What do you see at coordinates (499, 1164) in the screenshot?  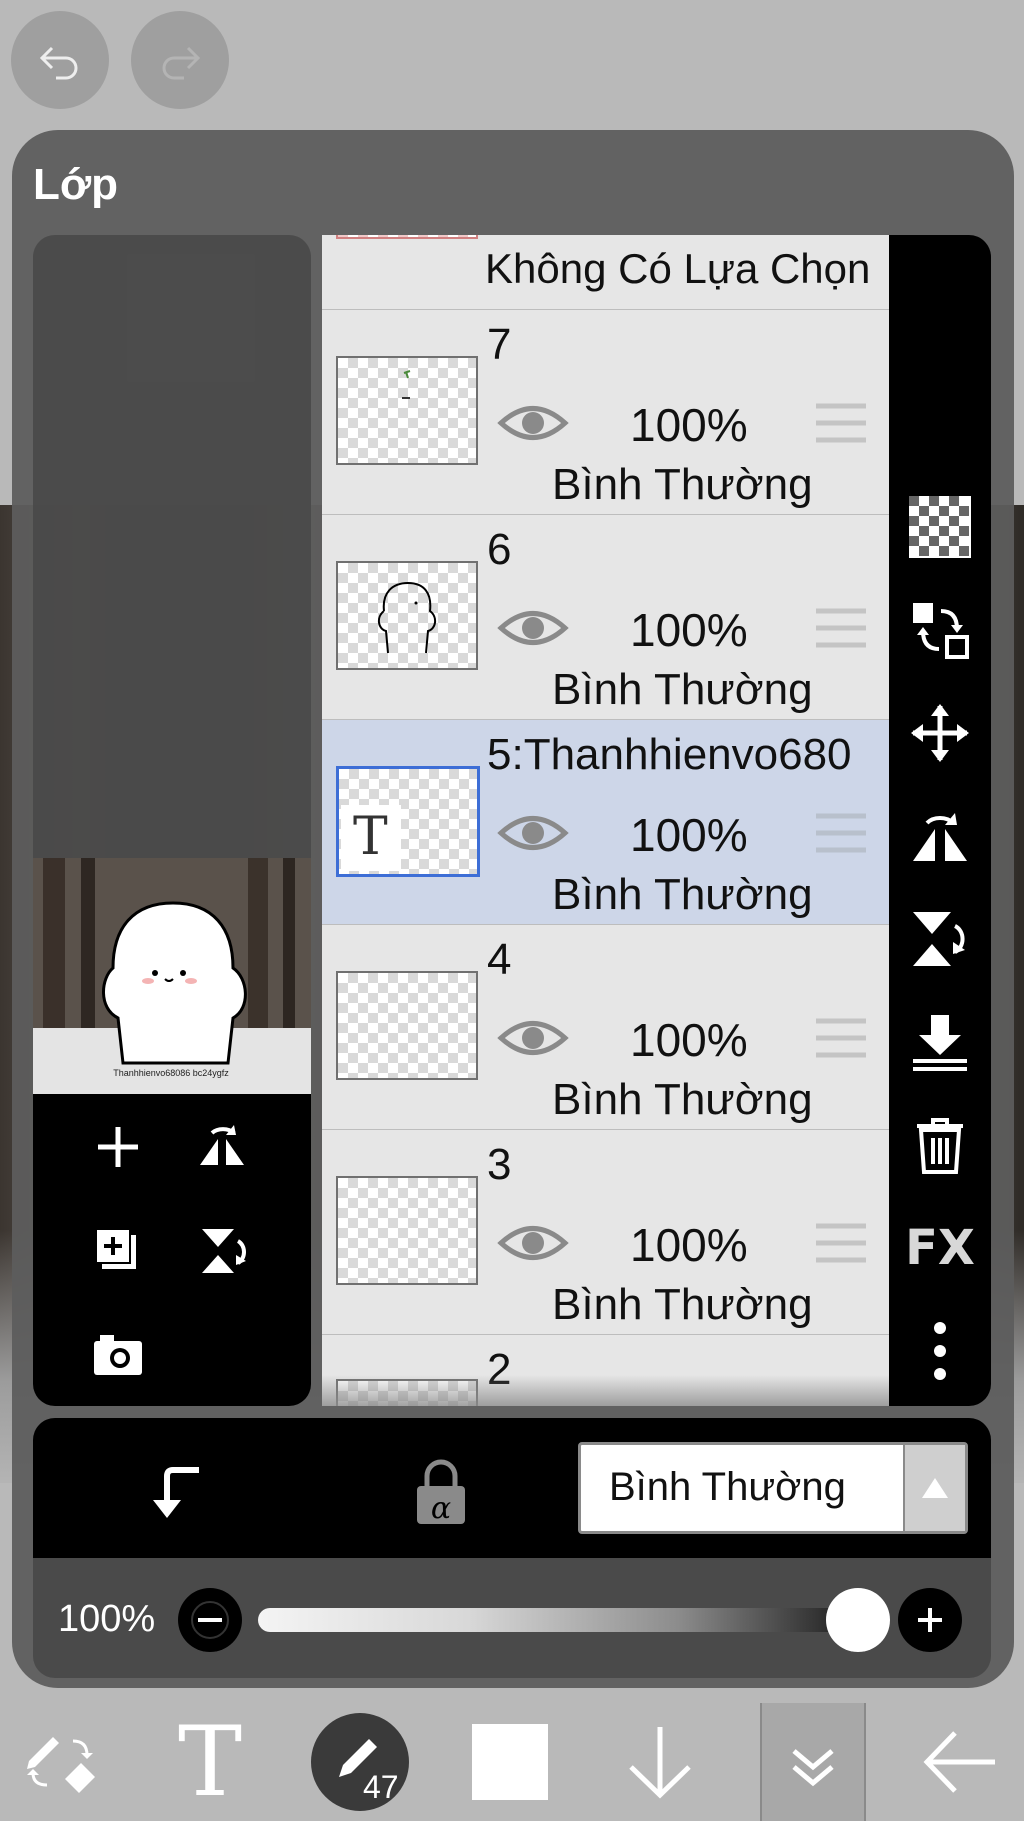 I see `layer-name: 3` at bounding box center [499, 1164].